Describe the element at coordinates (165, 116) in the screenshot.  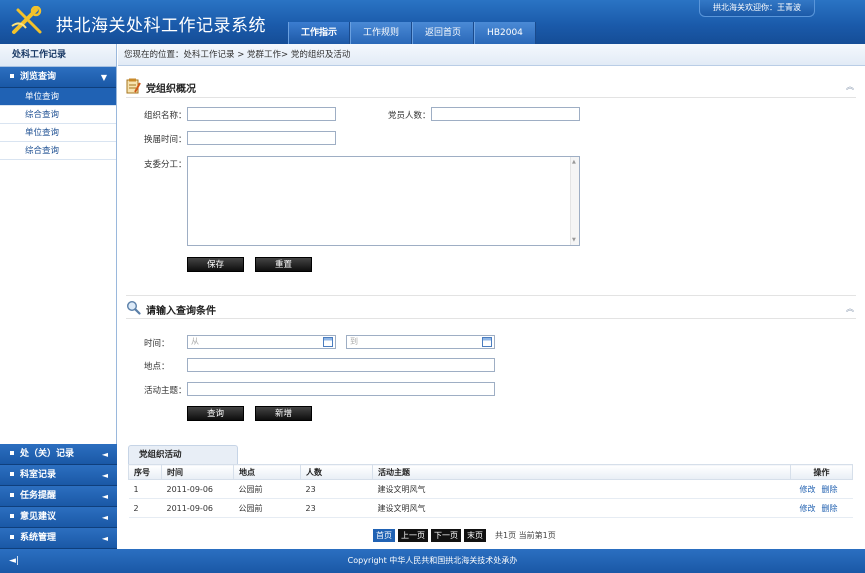
I see `org-name-label: 组织名称：` at that location.